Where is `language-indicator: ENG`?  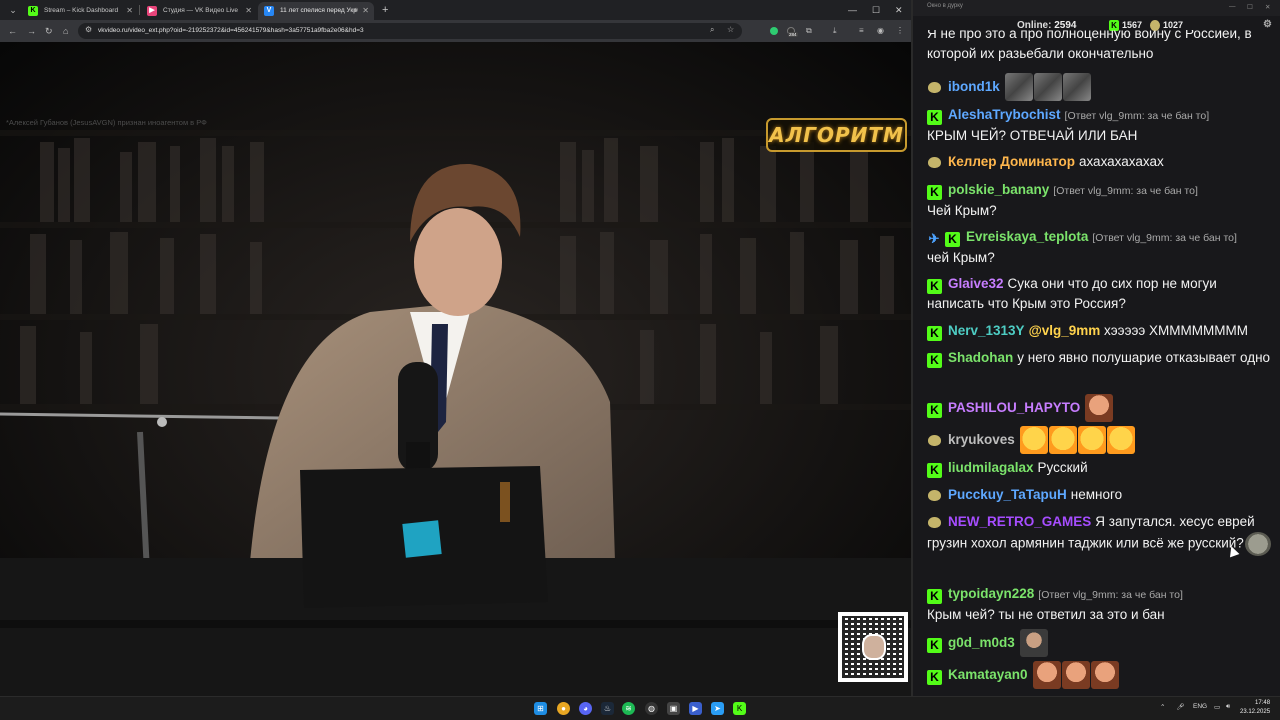
language-indicator: ENG is located at coordinates (1200, 706).